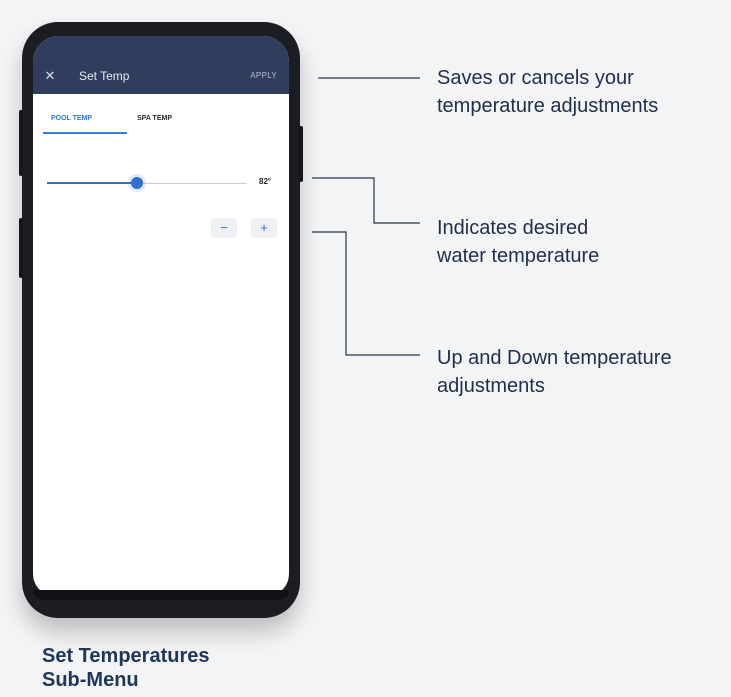 Image resolution: width=731 pixels, height=697 pixels. Describe the element at coordinates (125, 668) in the screenshot. I see `figure-caption: Set Temperatures Sub-Menu` at that location.